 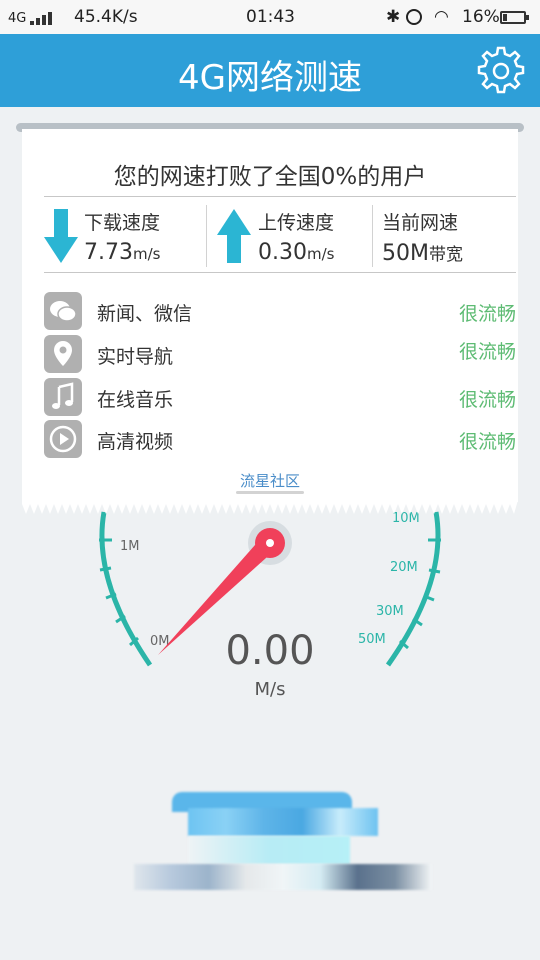 What do you see at coordinates (514, 17) in the screenshot?
I see `battery-icon` at bounding box center [514, 17].